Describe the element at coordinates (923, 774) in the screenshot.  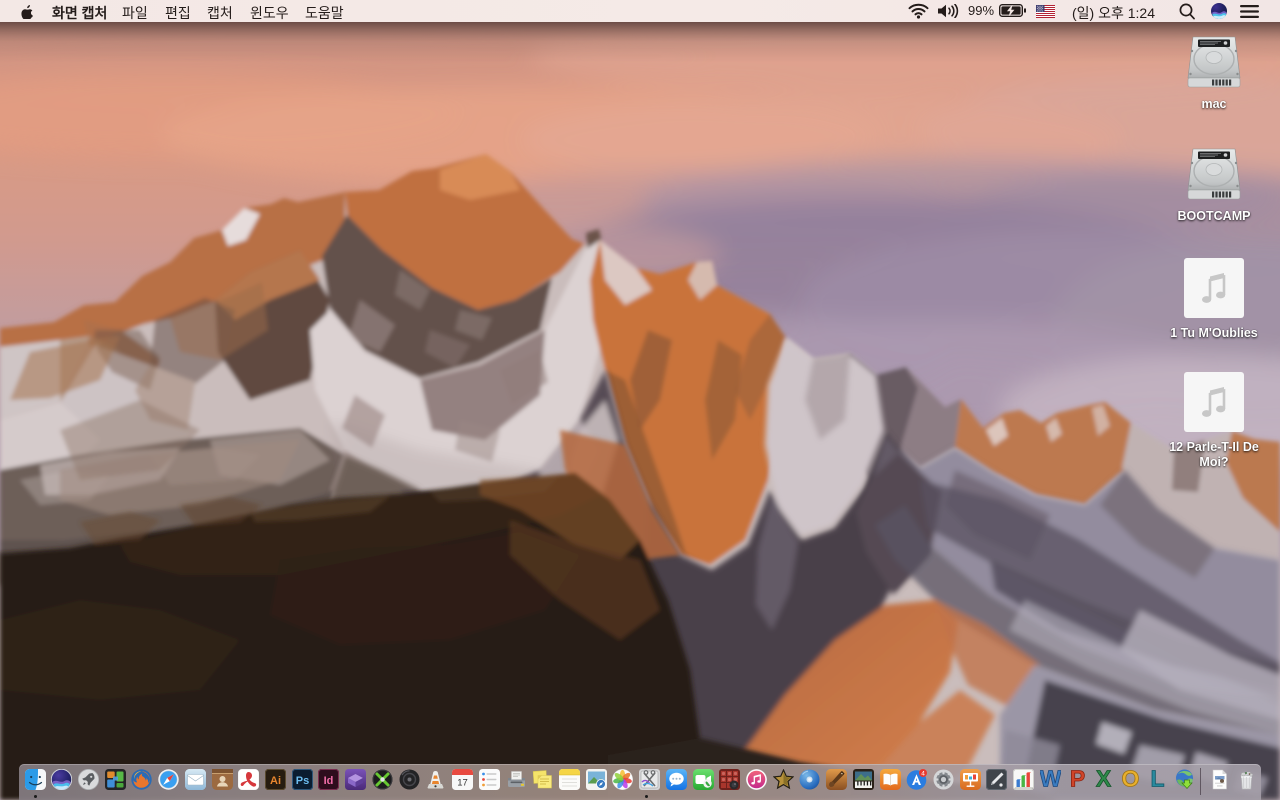
I see `svg-text: 4` at that location.